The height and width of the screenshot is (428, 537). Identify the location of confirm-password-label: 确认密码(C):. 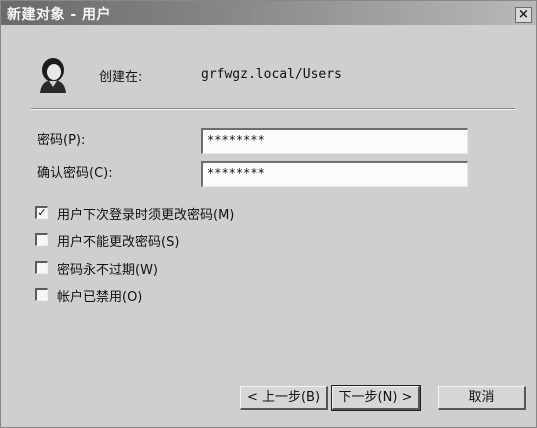
(75, 173).